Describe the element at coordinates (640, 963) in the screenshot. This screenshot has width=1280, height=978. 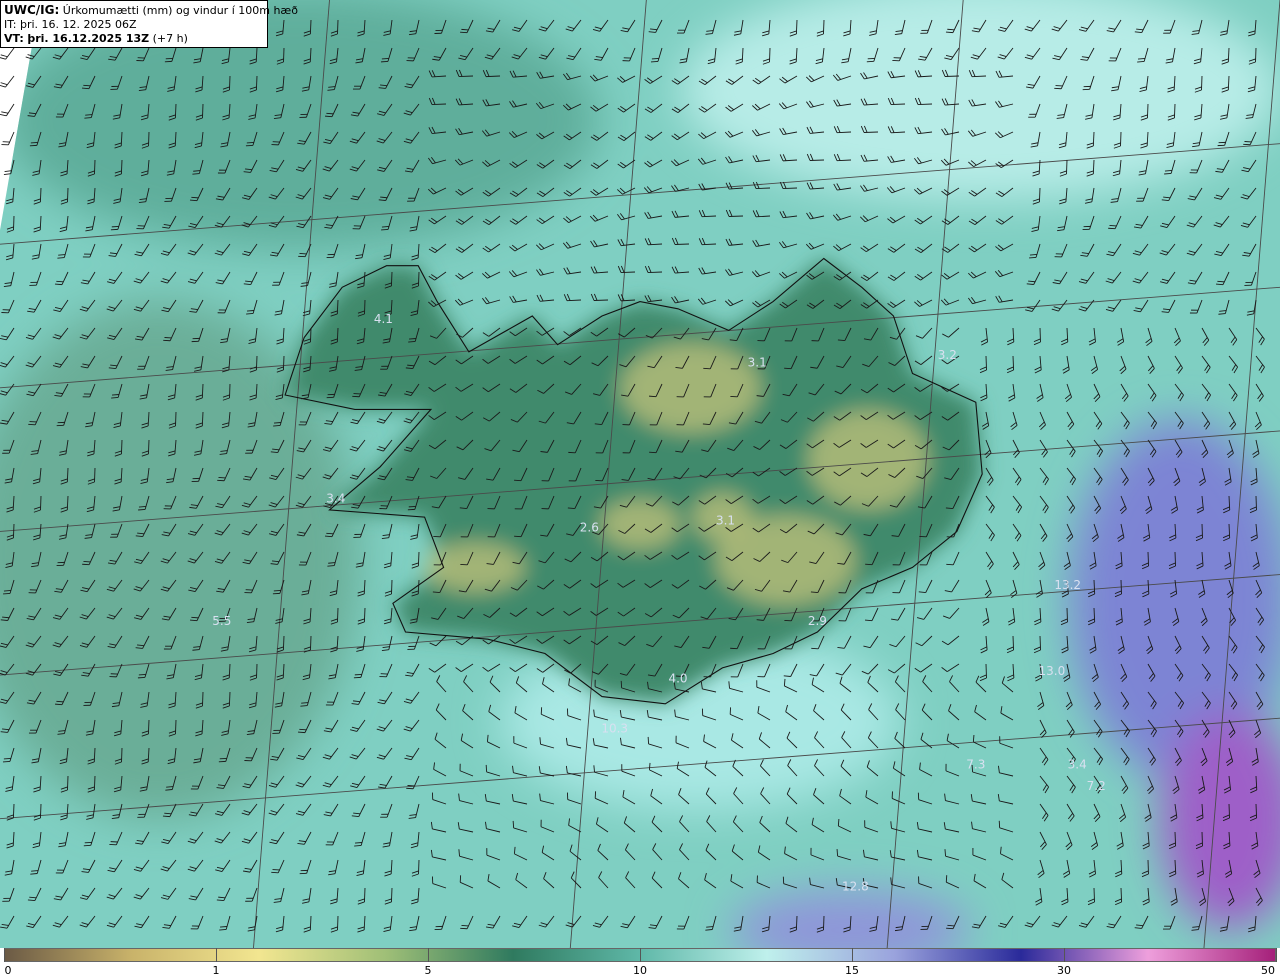
I see `precipitation-colorbar: 0 1 5 10 15 30 50` at that location.